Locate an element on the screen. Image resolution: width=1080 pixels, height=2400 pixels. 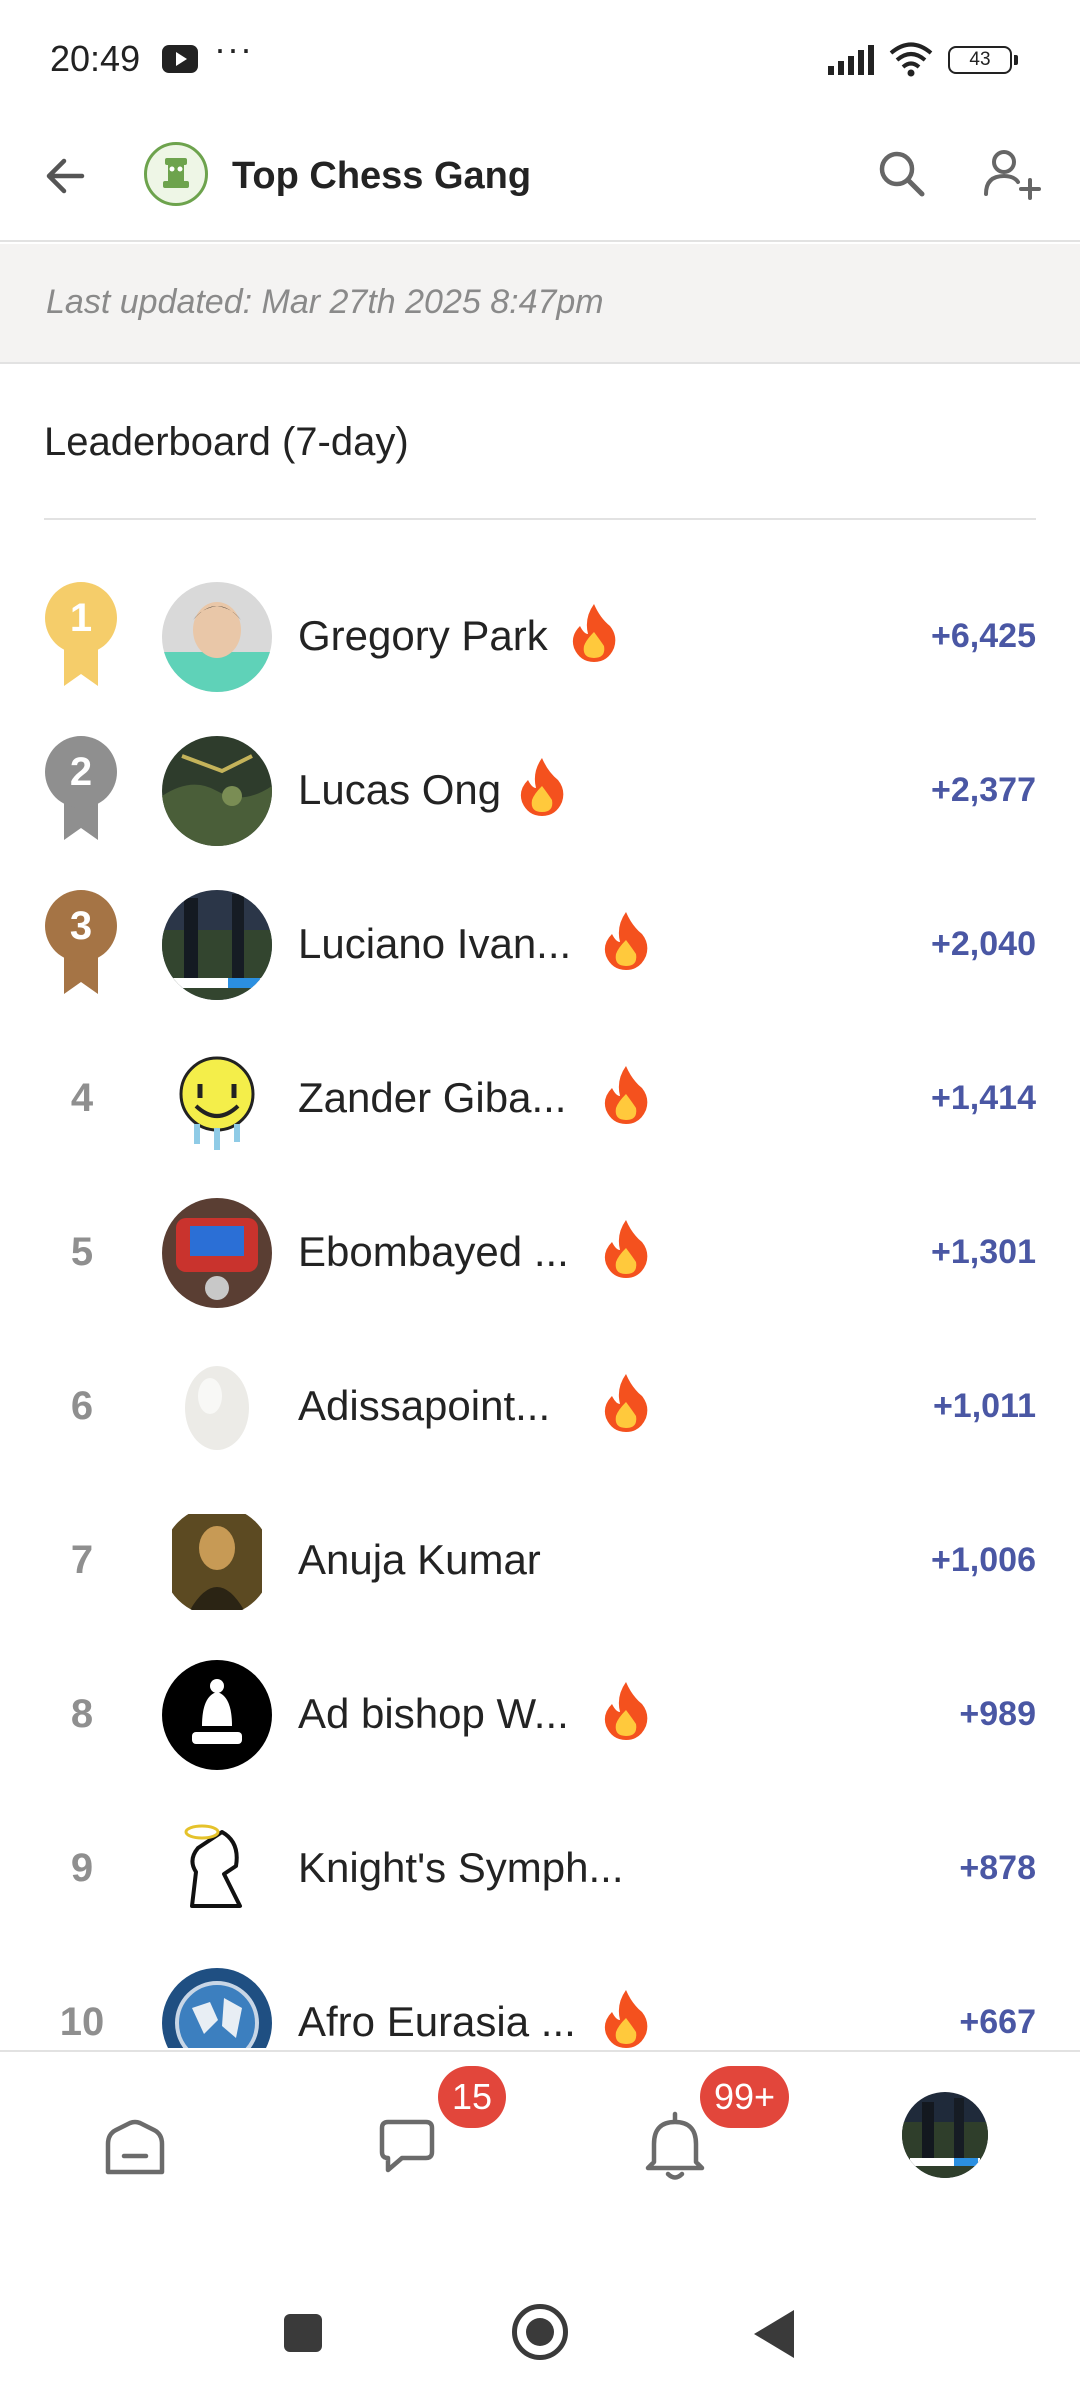
bell-icon is located at coordinates (675, 2146).